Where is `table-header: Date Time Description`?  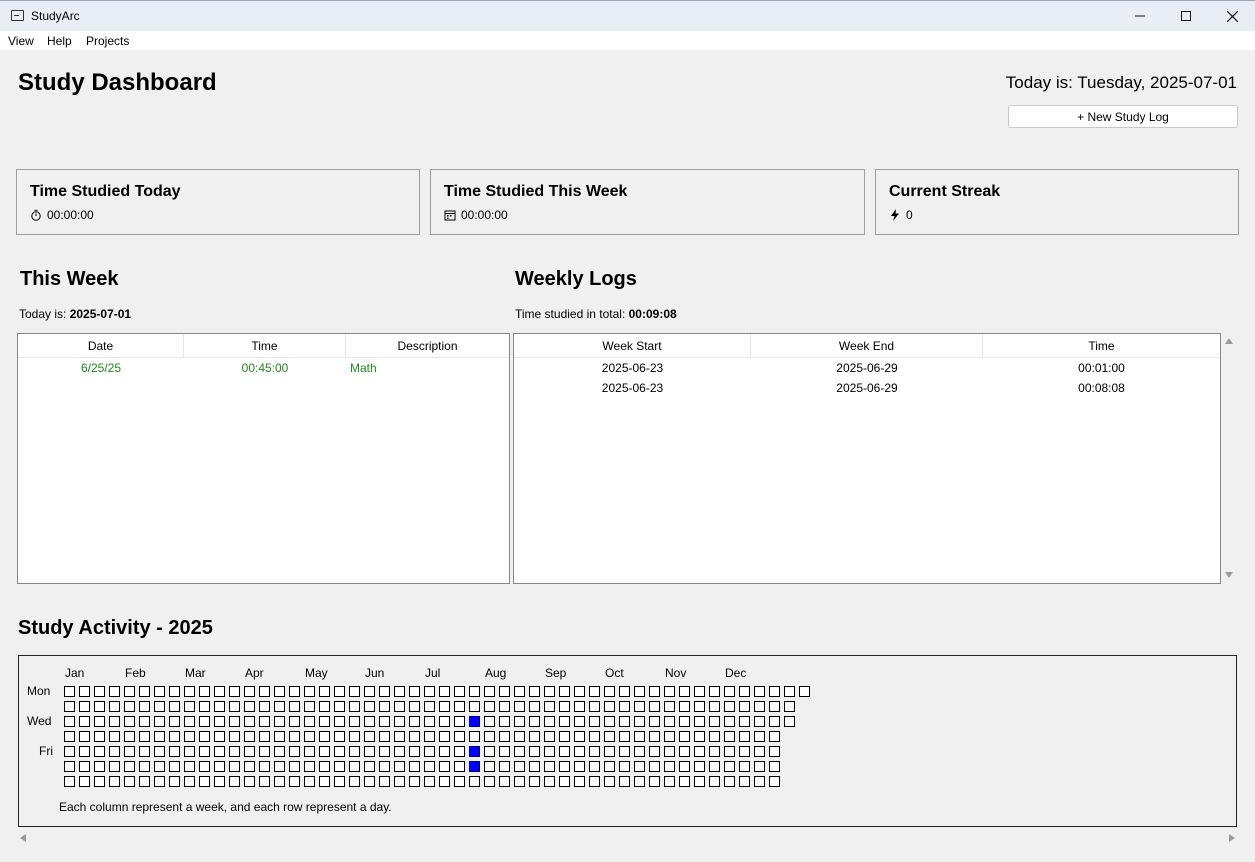
table-header: Date Time Description is located at coordinates (263, 346).